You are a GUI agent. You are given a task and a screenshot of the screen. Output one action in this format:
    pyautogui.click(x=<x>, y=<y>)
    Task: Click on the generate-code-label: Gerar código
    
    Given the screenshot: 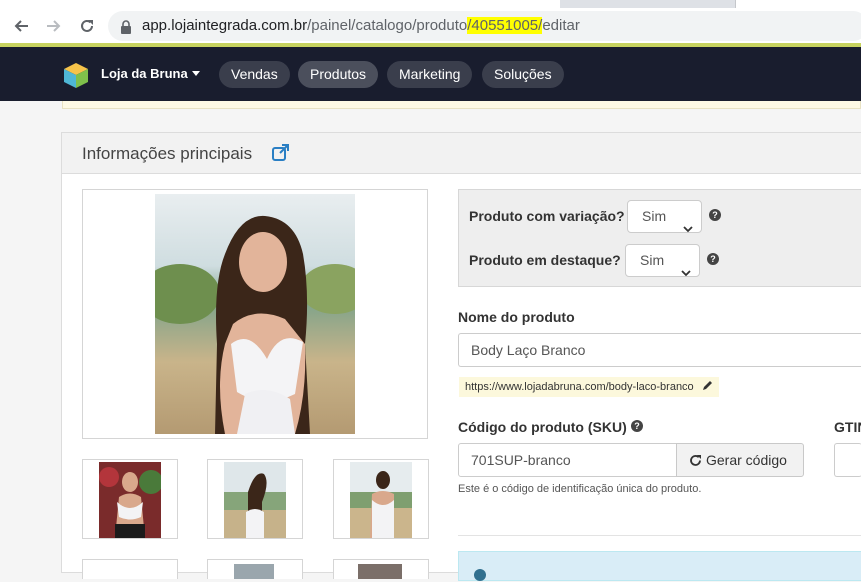 What is the action you would take?
    pyautogui.click(x=746, y=460)
    